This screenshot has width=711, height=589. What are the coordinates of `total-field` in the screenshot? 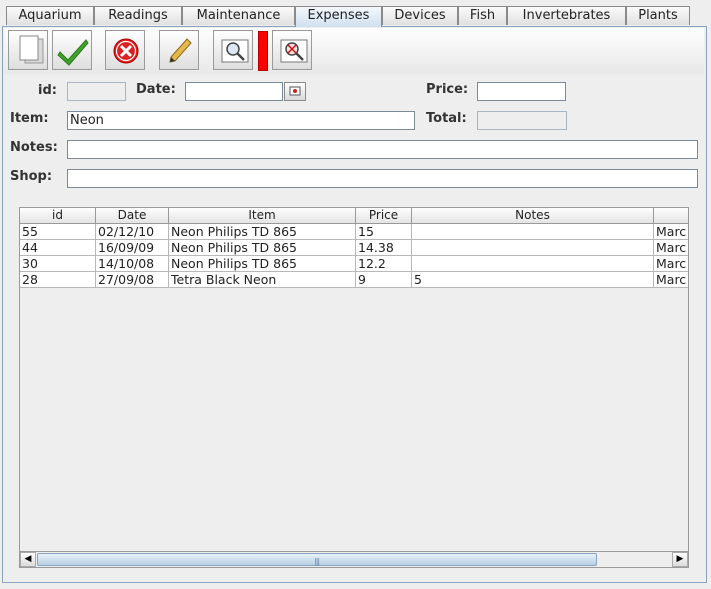 It's located at (522, 120).